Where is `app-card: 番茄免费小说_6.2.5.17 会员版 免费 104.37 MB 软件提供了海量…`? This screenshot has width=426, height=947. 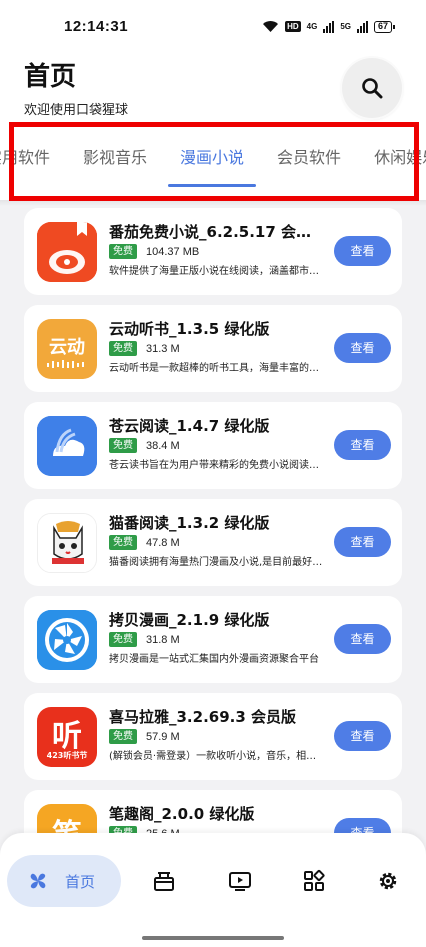 app-card: 番茄免费小说_6.2.5.17 会员版 免费 104.37 MB 软件提供了海量… is located at coordinates (213, 251).